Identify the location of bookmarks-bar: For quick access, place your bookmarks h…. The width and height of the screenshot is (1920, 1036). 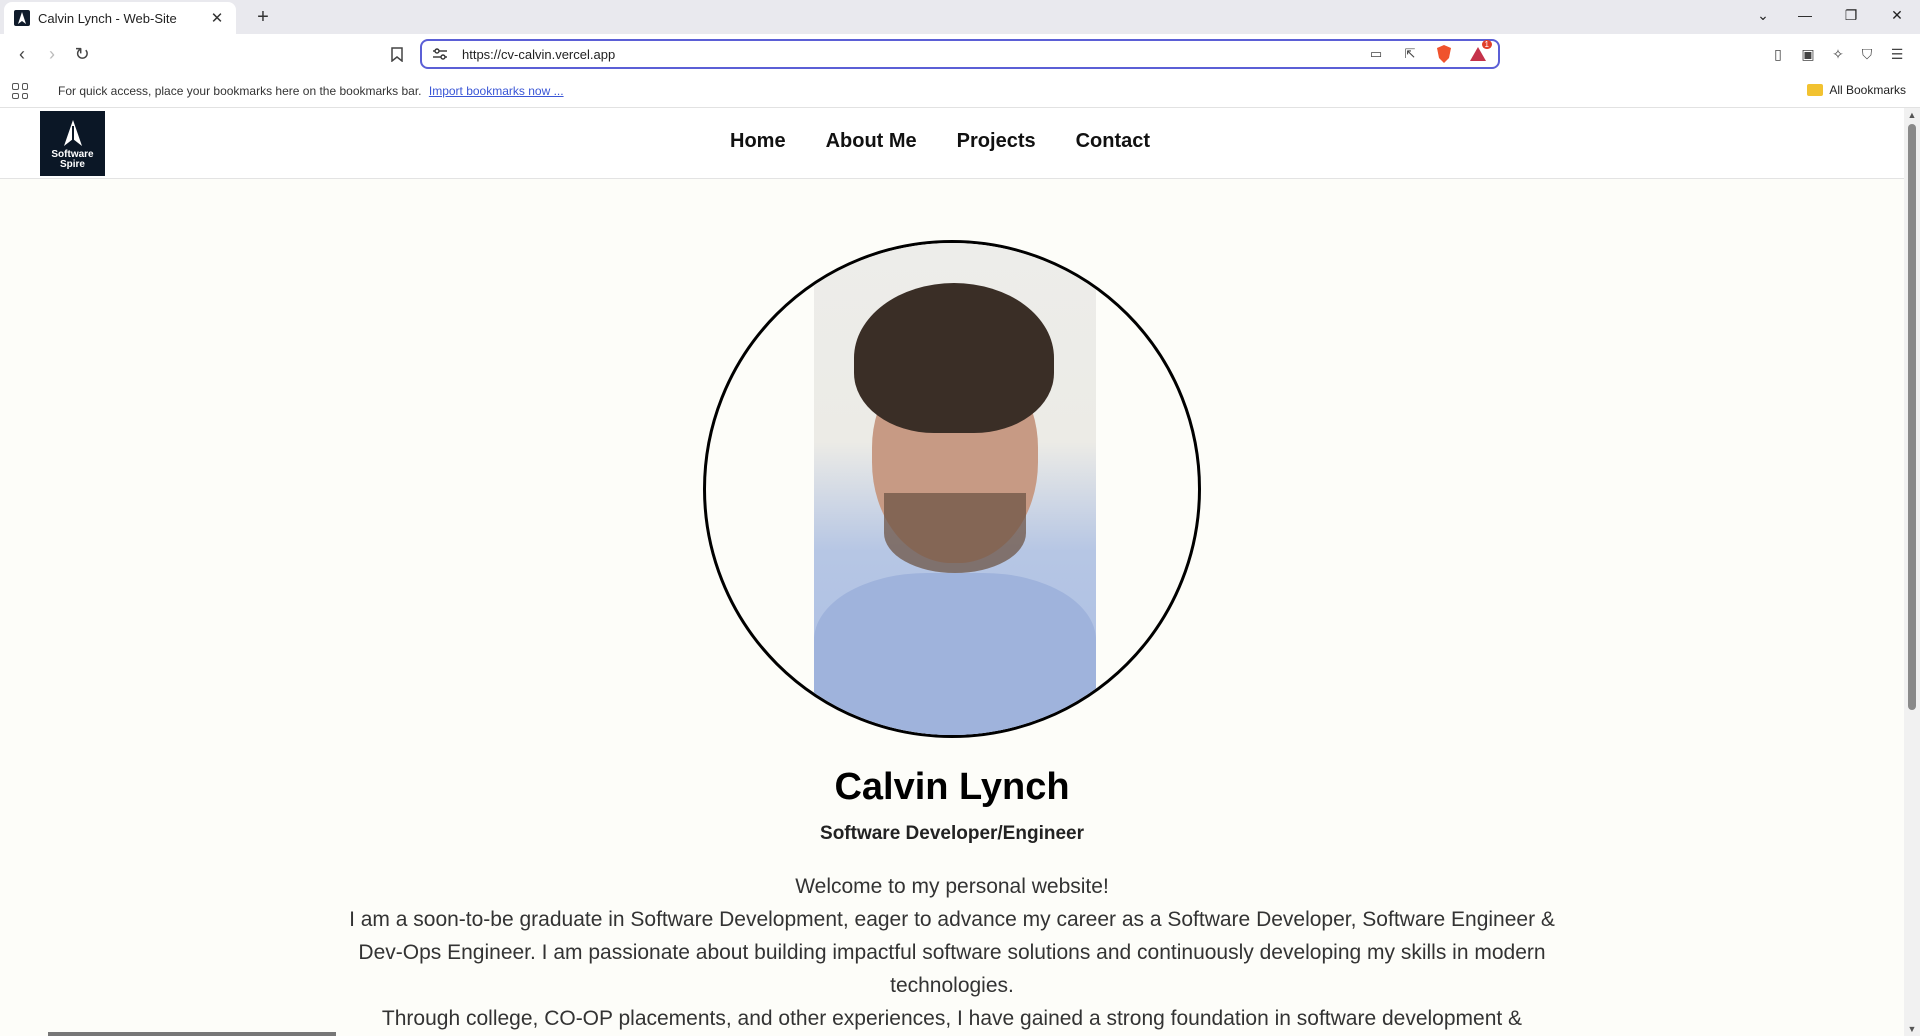
(960, 91).